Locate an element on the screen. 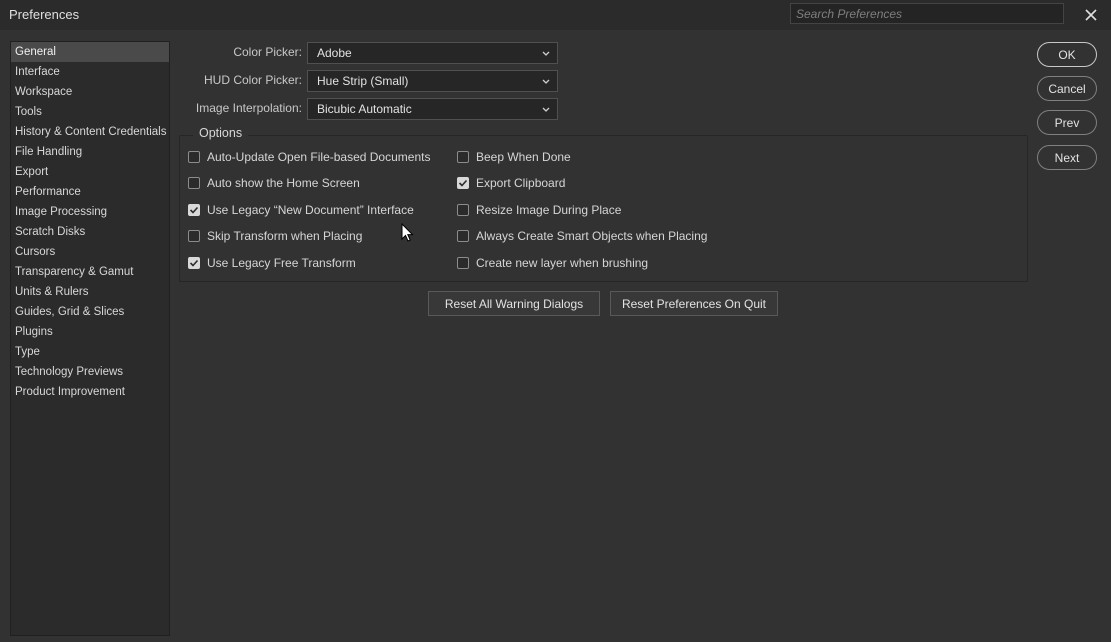 The image size is (1111, 642). sidebar-item-technology-previews: Technology Previews is located at coordinates (90, 372).